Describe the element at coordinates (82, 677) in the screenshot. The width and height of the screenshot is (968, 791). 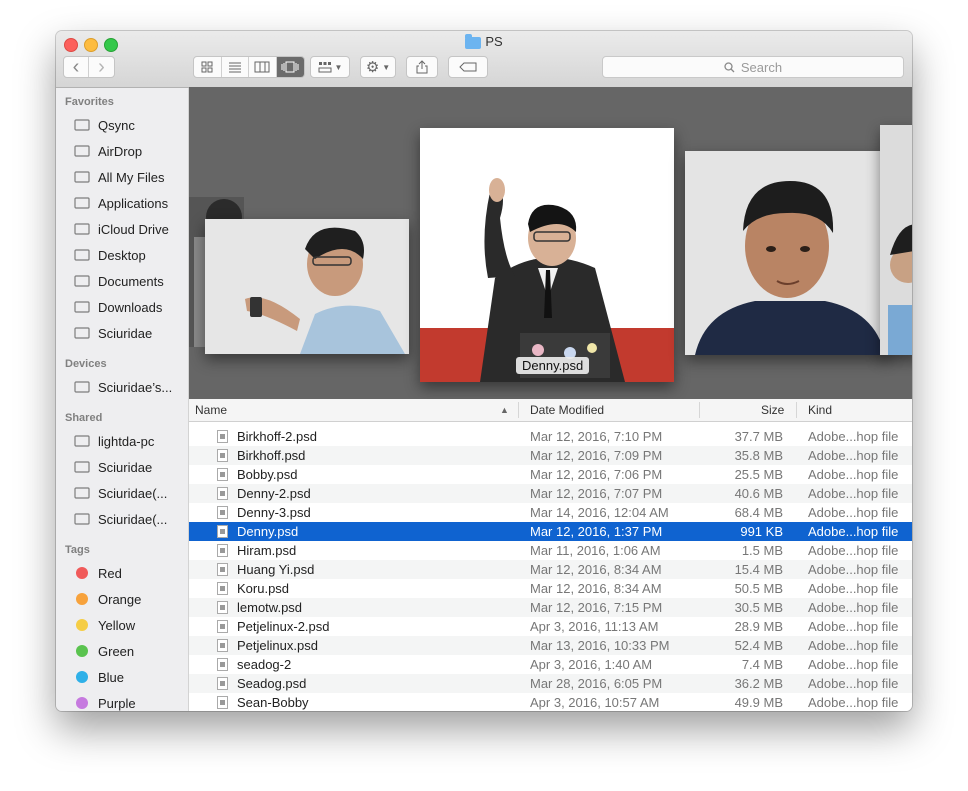
I see `tag-color-dot-icon` at that location.